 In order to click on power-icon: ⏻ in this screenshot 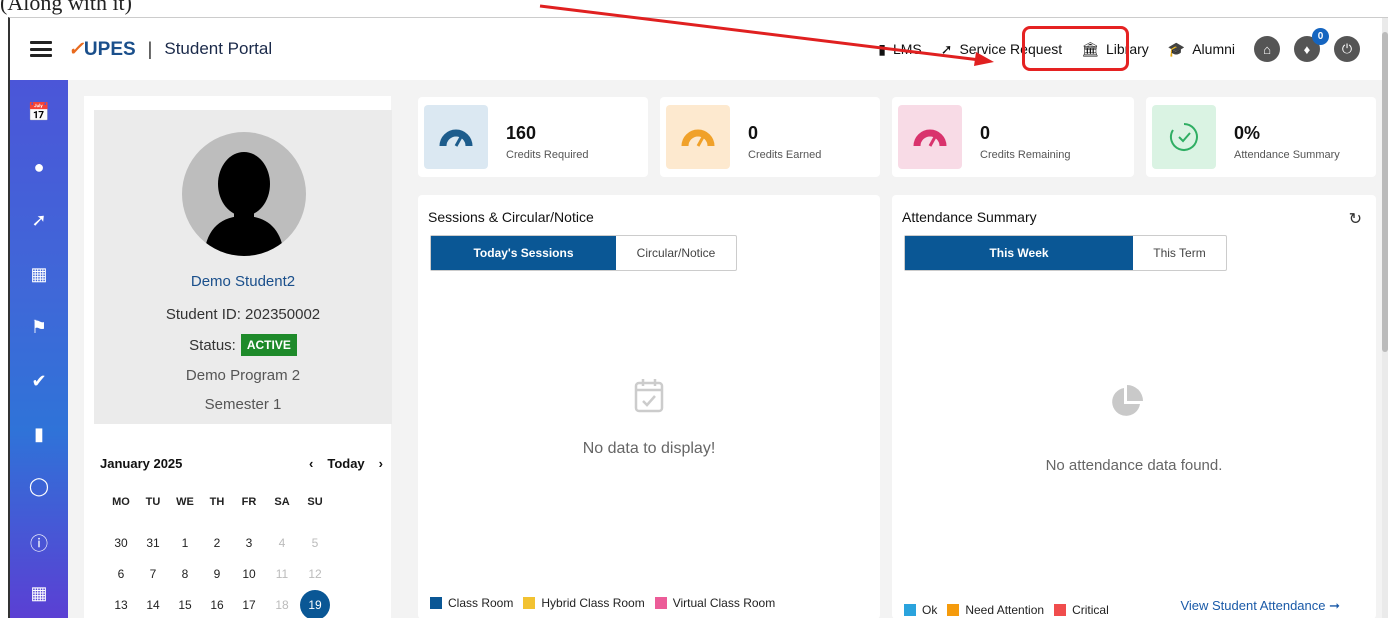, I will do `click(1347, 48)`.